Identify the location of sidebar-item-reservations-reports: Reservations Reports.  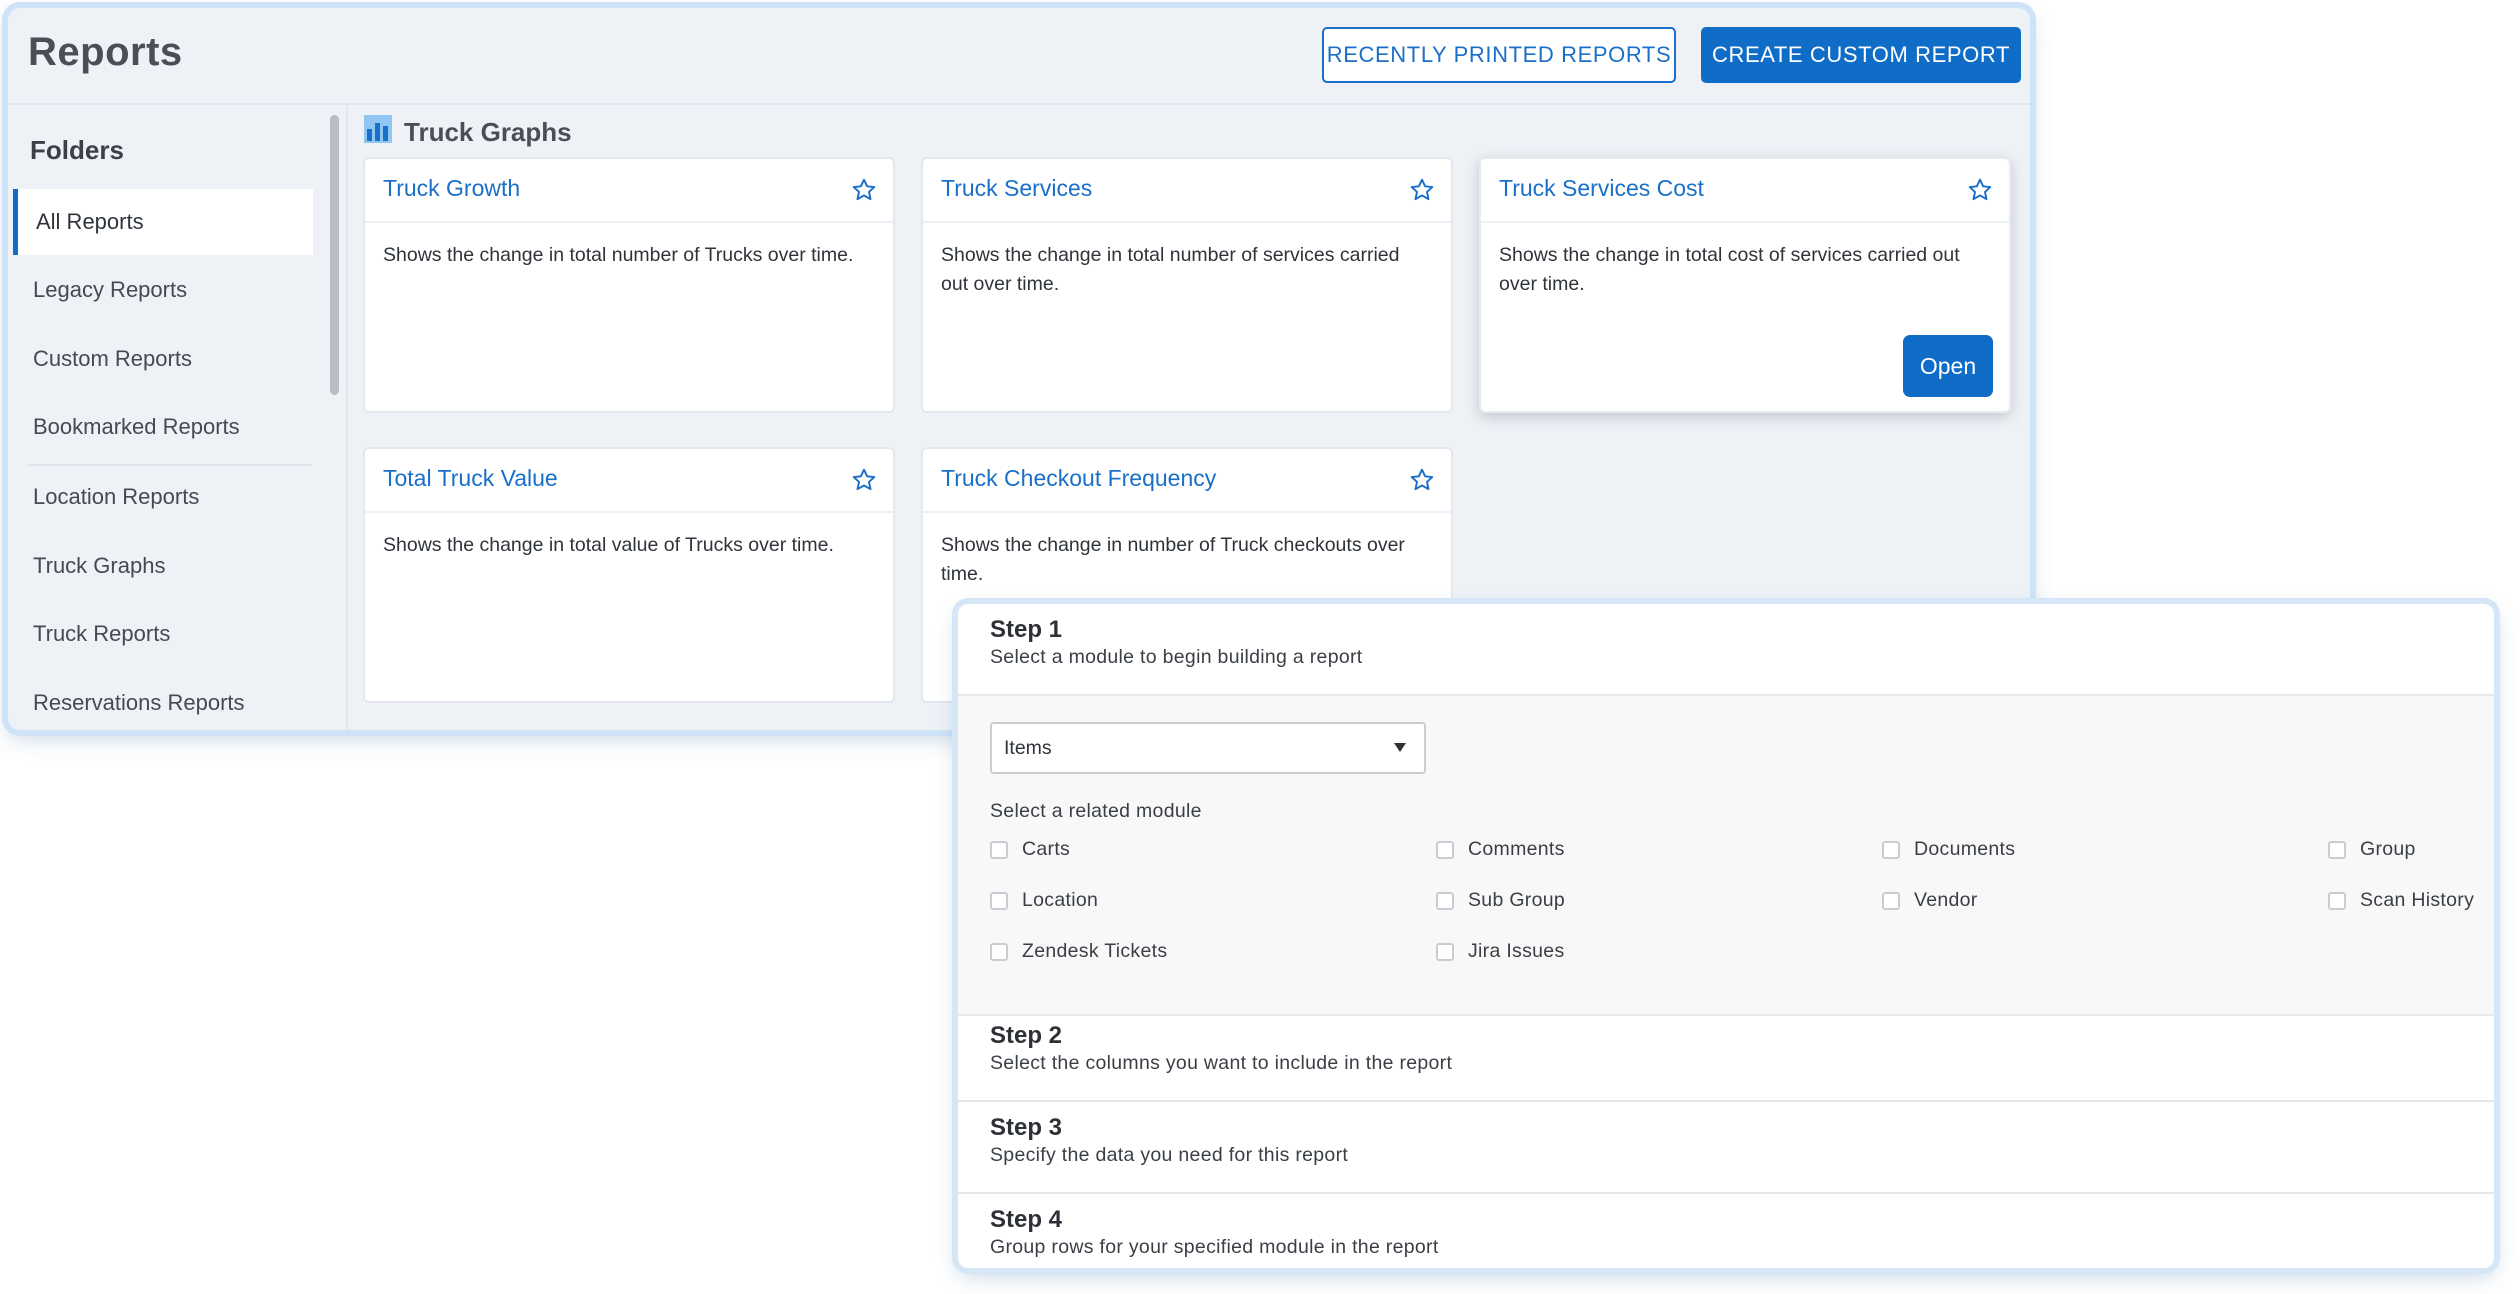
(163, 700).